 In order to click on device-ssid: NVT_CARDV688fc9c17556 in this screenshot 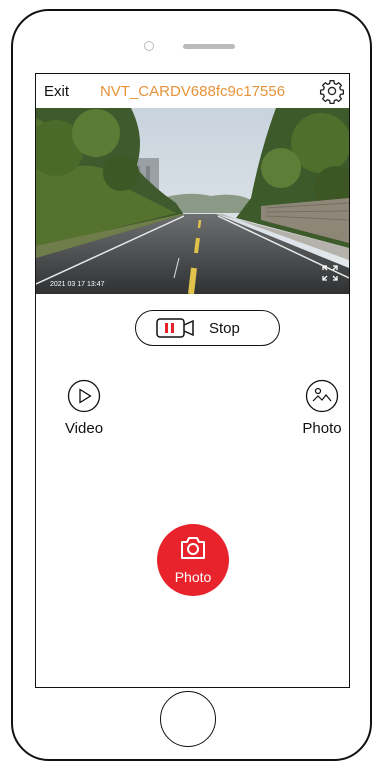, I will do `click(192, 91)`.